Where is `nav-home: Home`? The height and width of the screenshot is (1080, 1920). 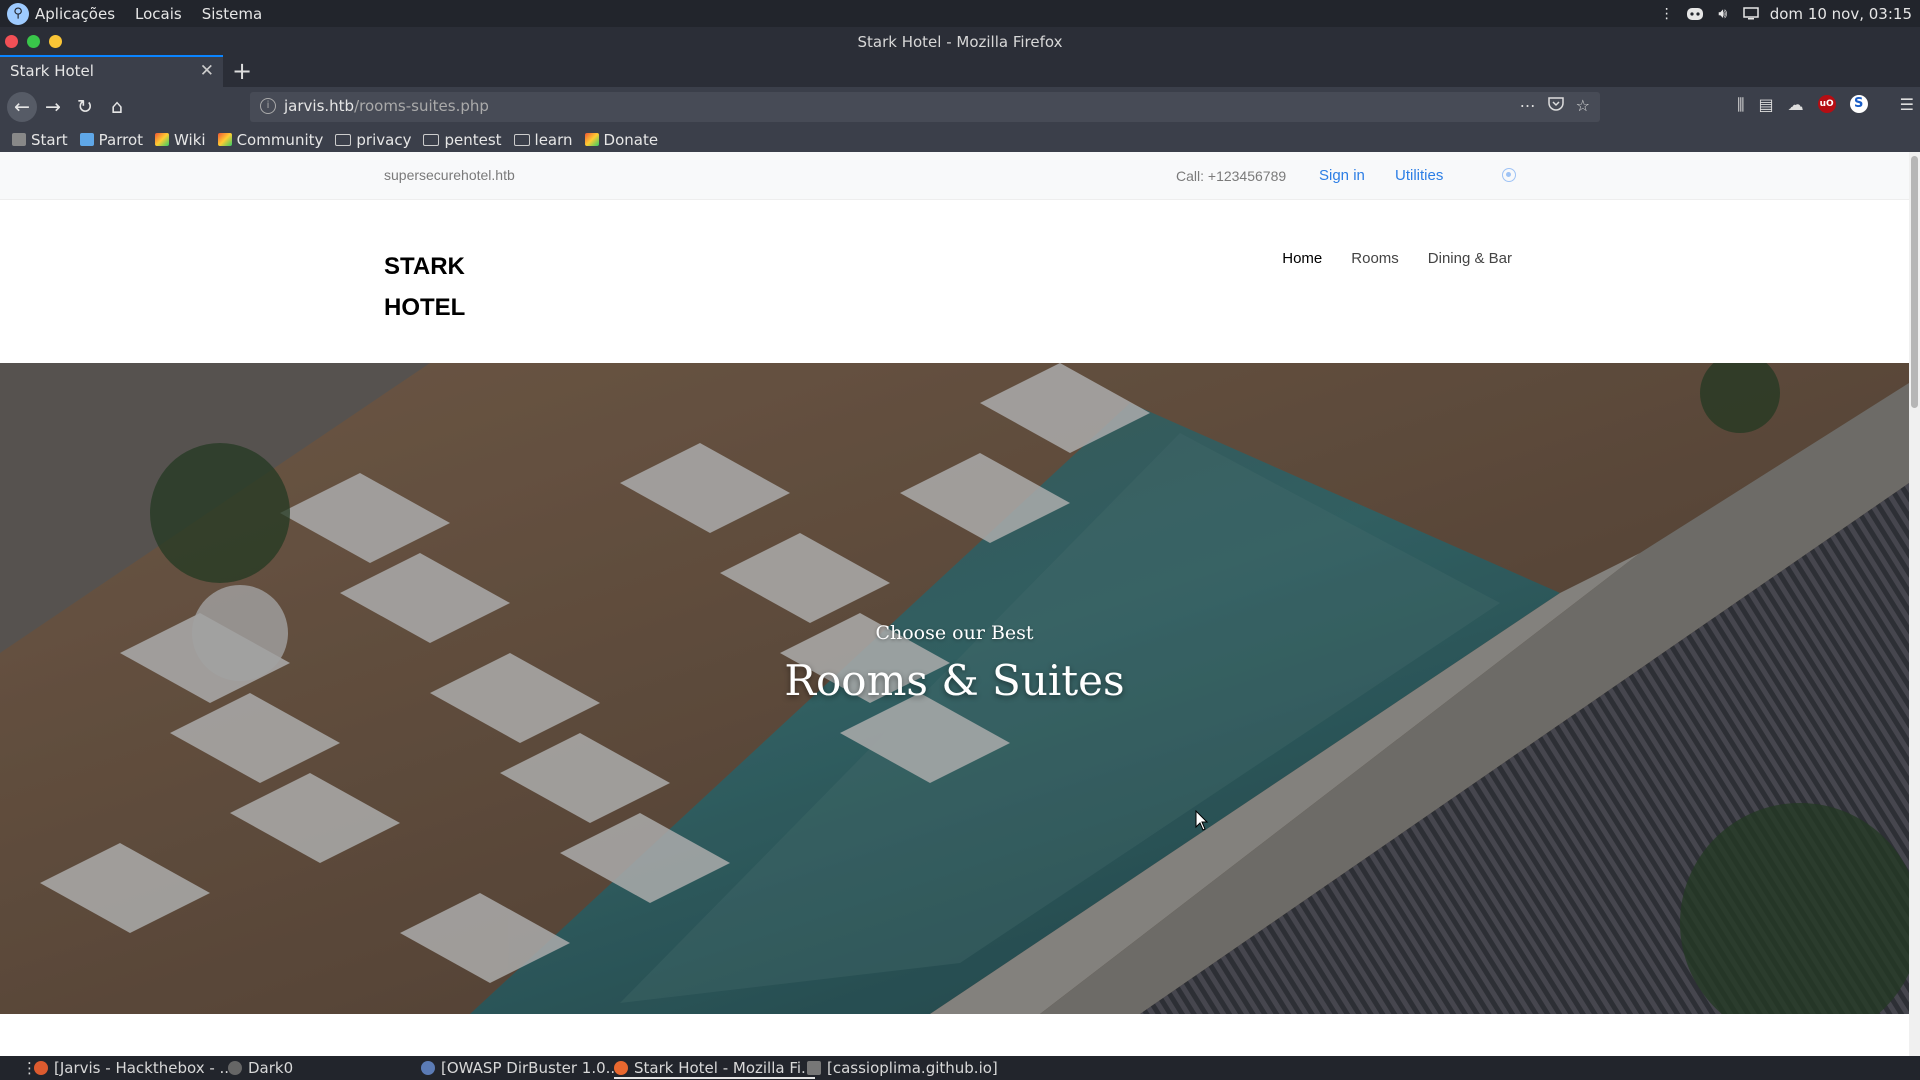
nav-home: Home is located at coordinates (1302, 258).